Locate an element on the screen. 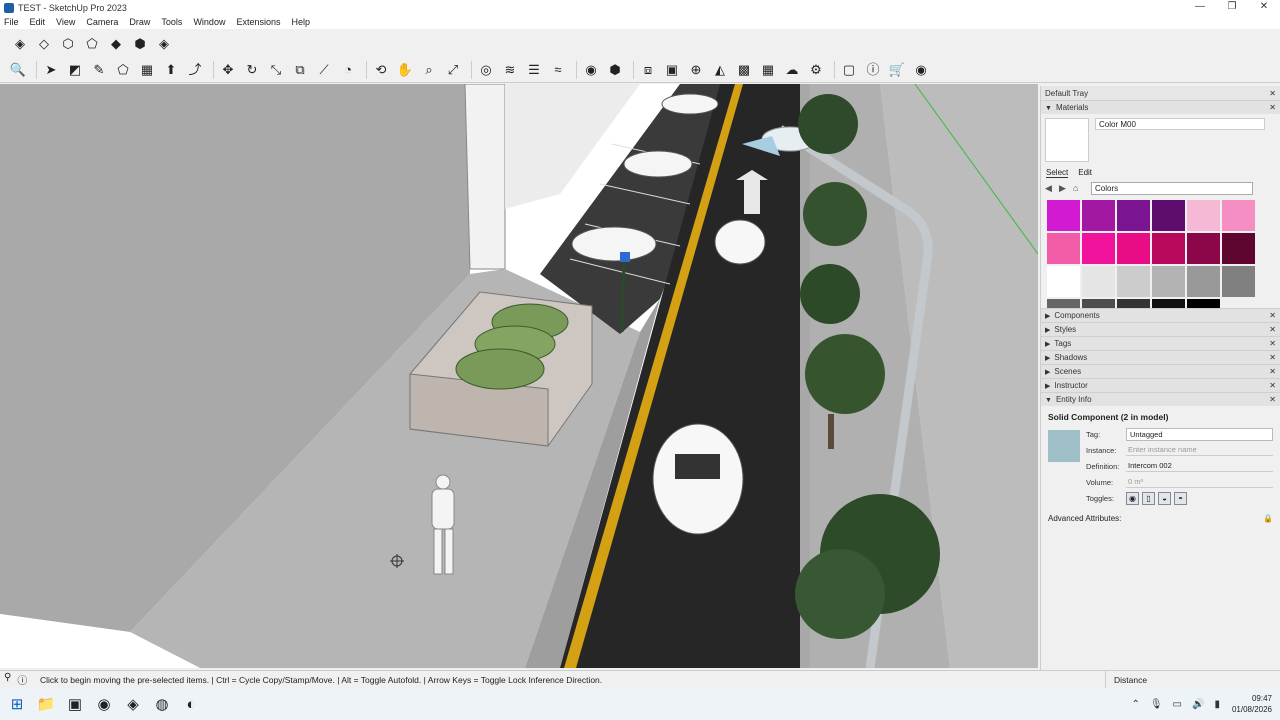 The width and height of the screenshot is (1280, 720). scale-icon: ⤡ is located at coordinates (276, 70).